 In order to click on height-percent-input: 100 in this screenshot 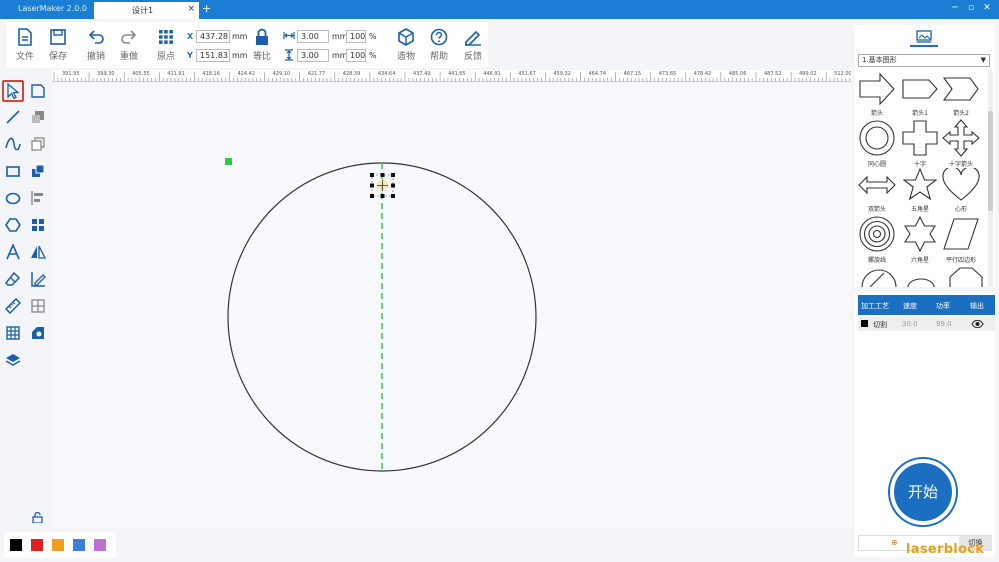, I will do `click(356, 55)`.